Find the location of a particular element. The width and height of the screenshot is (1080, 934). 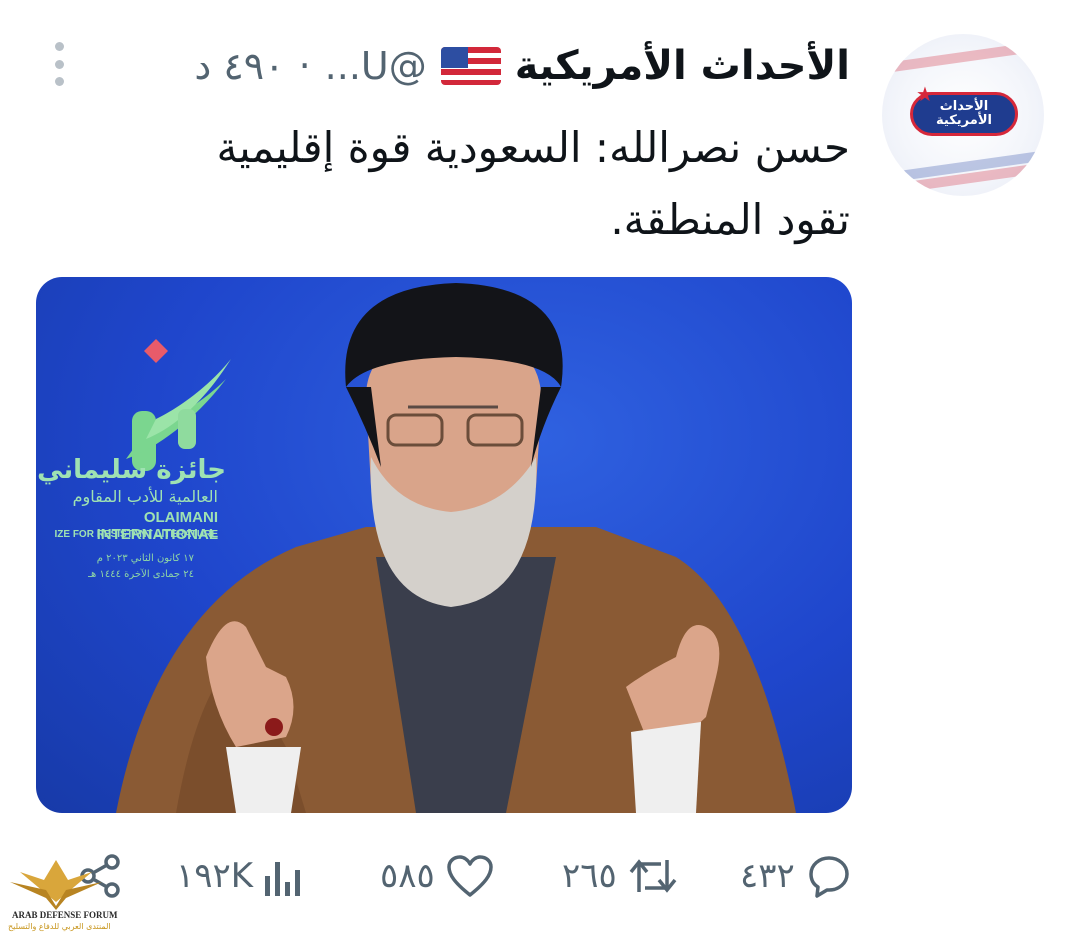

star-icon: ★ is located at coordinates (925, 94).